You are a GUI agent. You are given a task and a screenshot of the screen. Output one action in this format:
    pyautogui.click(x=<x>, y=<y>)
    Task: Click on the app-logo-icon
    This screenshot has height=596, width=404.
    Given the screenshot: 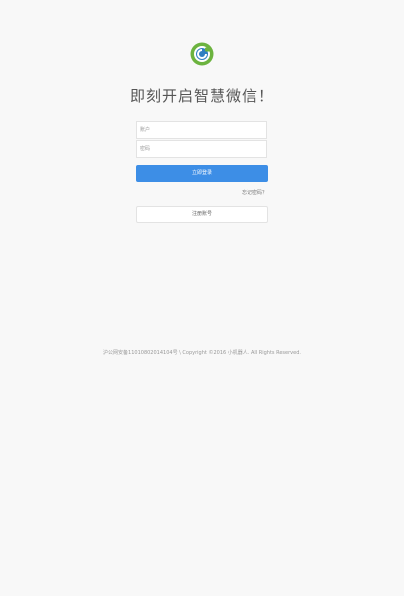 What is the action you would take?
    pyautogui.click(x=202, y=54)
    